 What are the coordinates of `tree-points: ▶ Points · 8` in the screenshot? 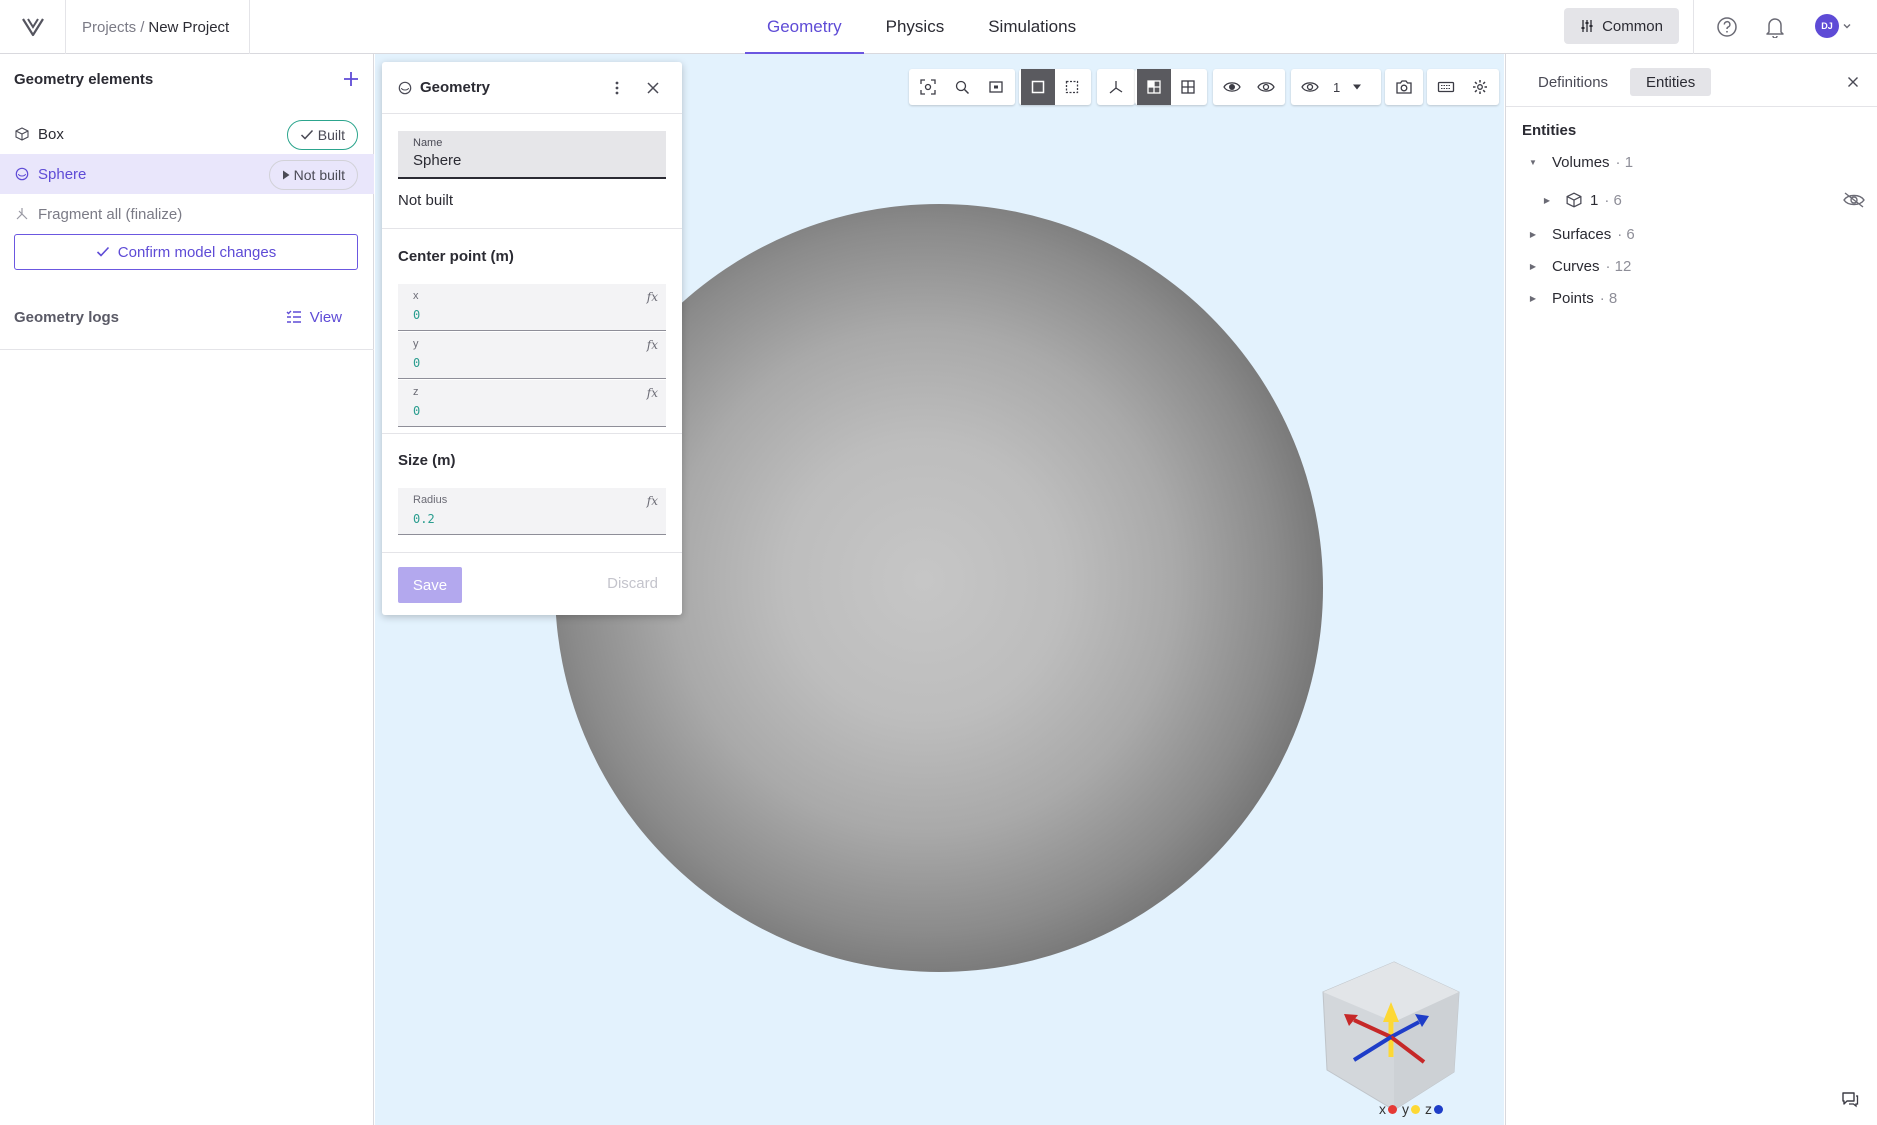 It's located at (1571, 298).